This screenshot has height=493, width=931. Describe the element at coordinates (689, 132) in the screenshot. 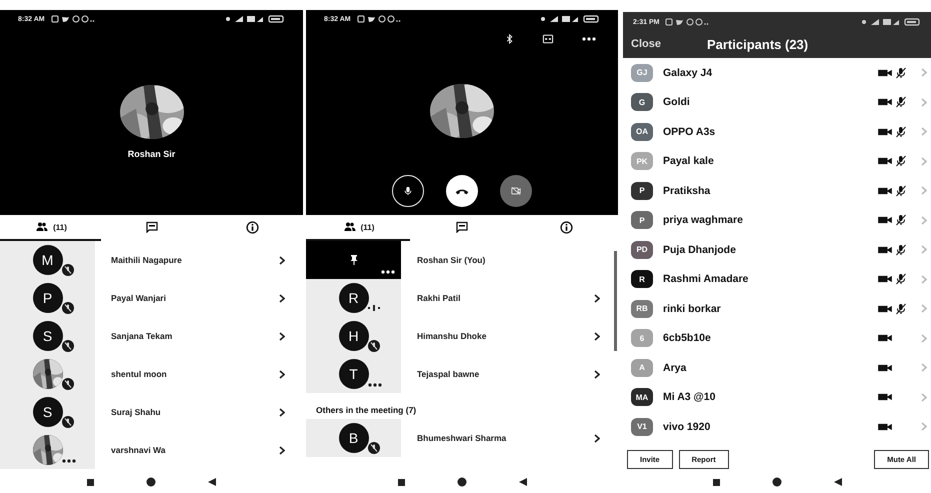

I see `participant-name: OPPO A3s` at that location.